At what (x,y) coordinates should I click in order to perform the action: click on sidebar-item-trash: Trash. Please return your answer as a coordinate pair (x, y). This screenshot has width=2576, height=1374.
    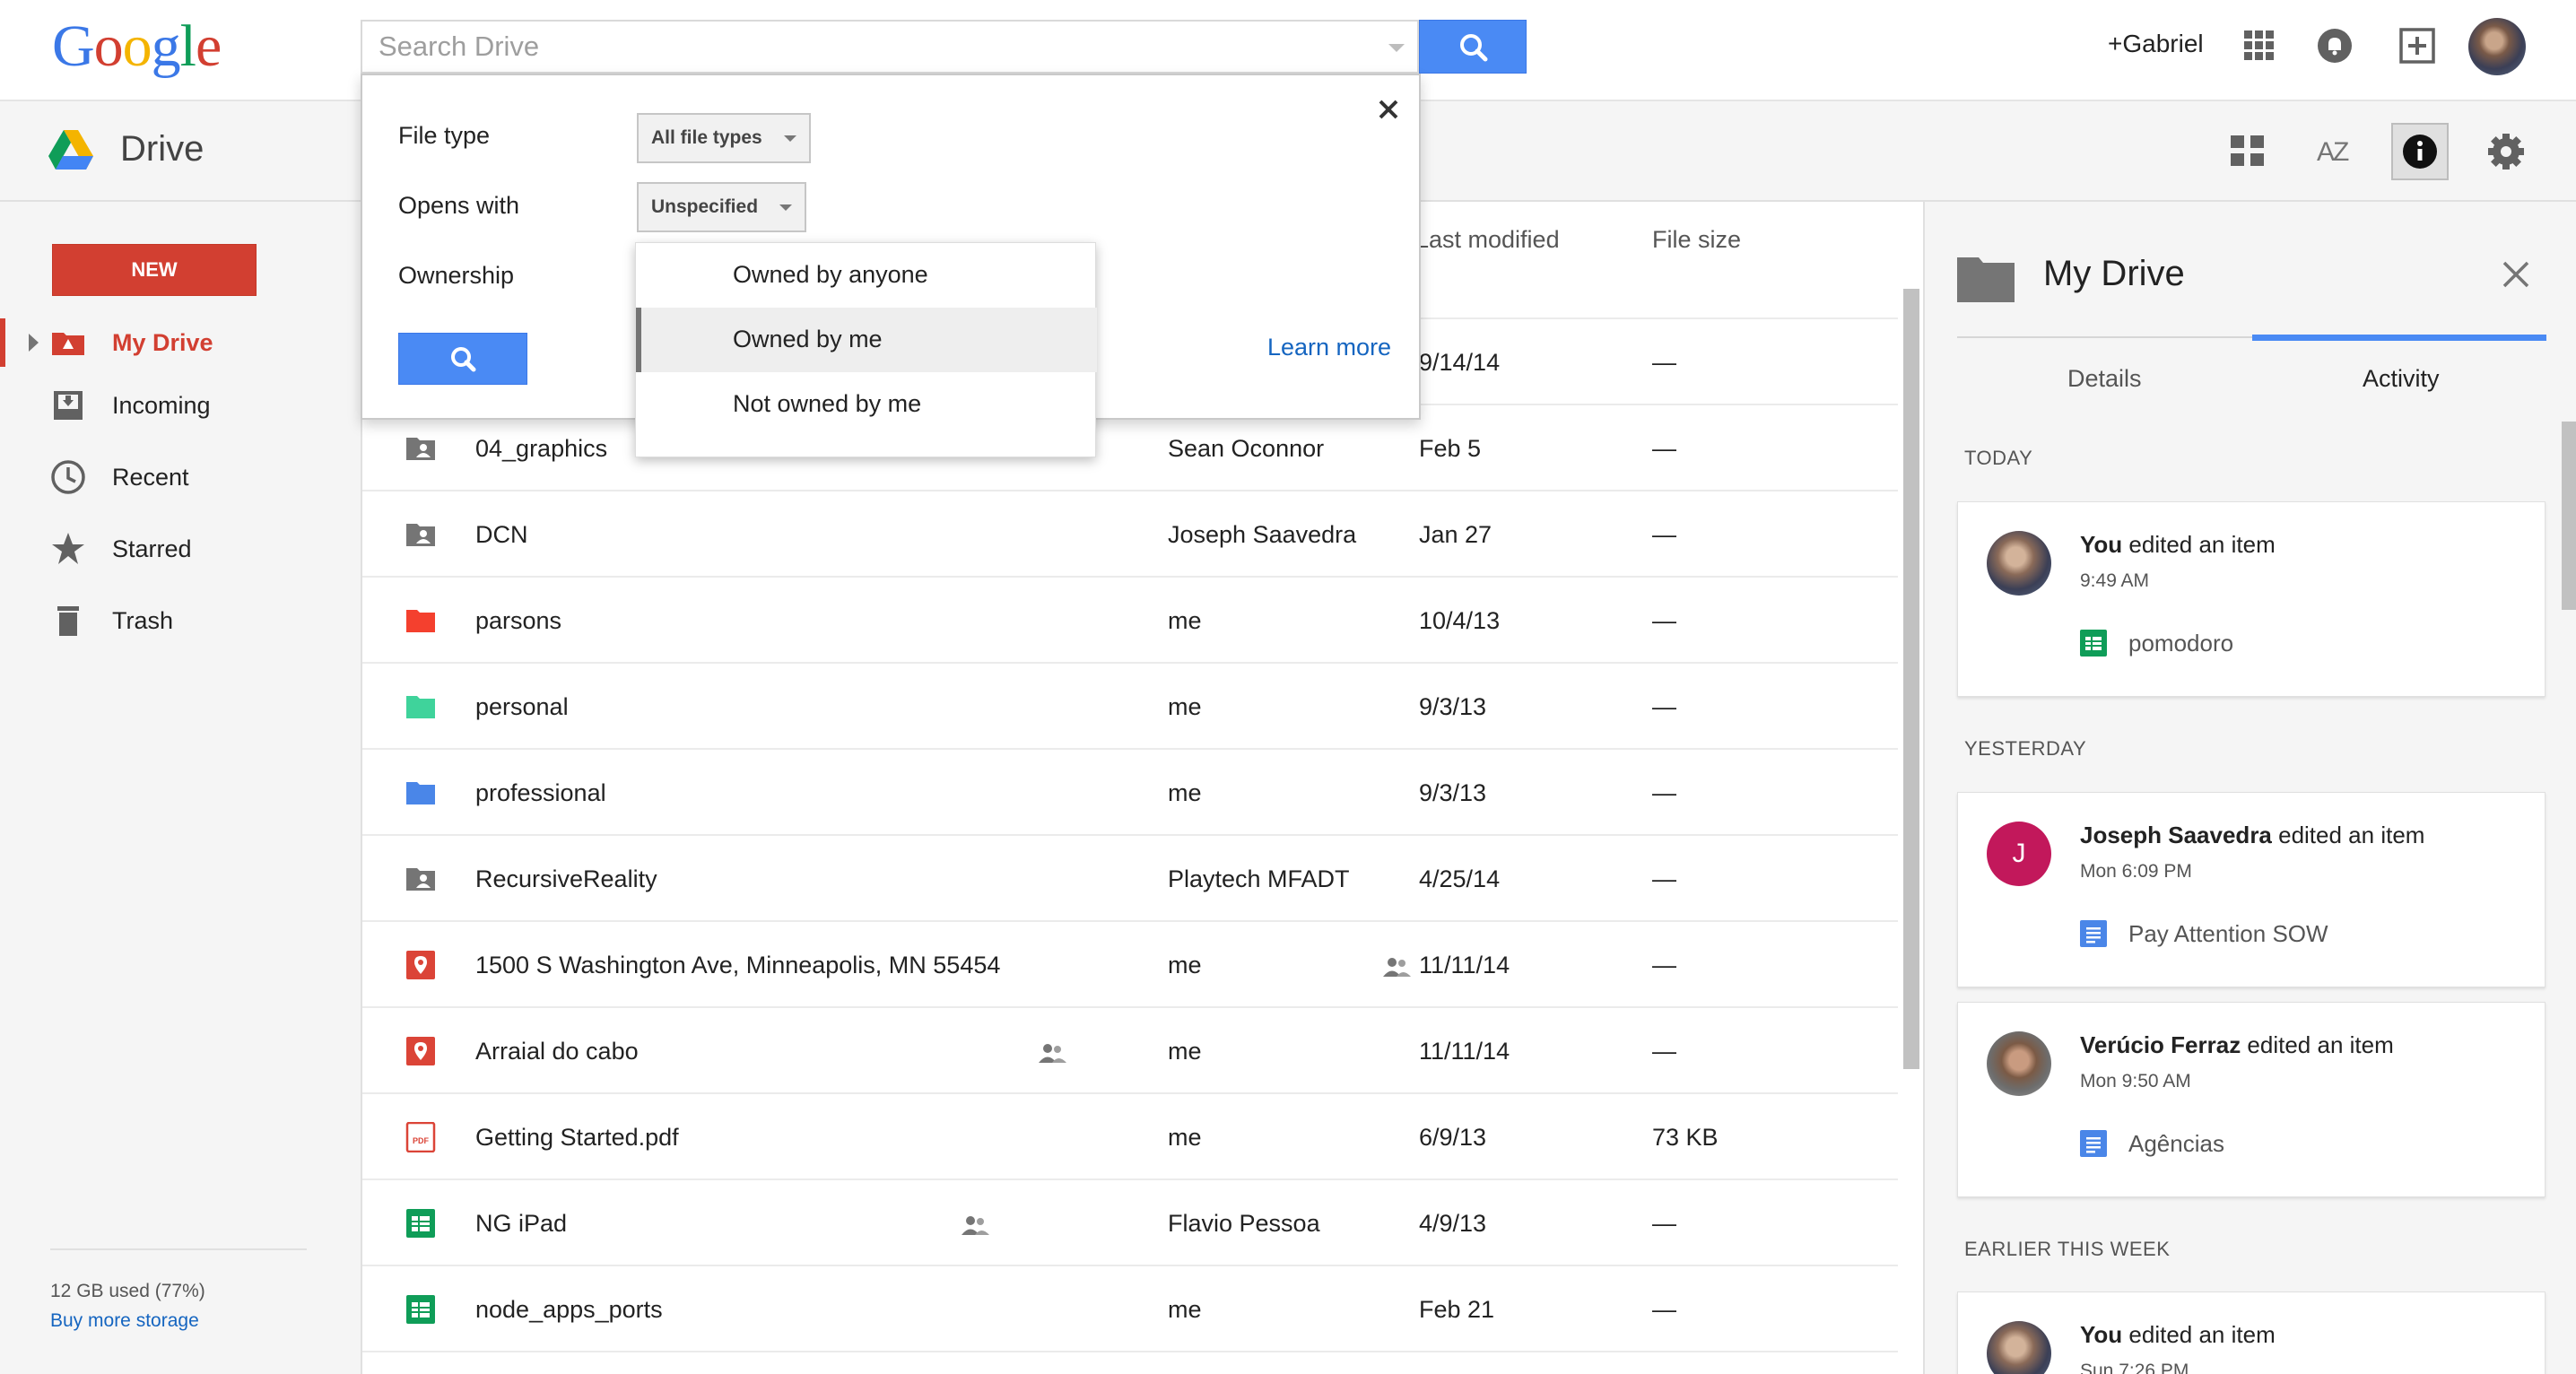
    Looking at the image, I should click on (180, 620).